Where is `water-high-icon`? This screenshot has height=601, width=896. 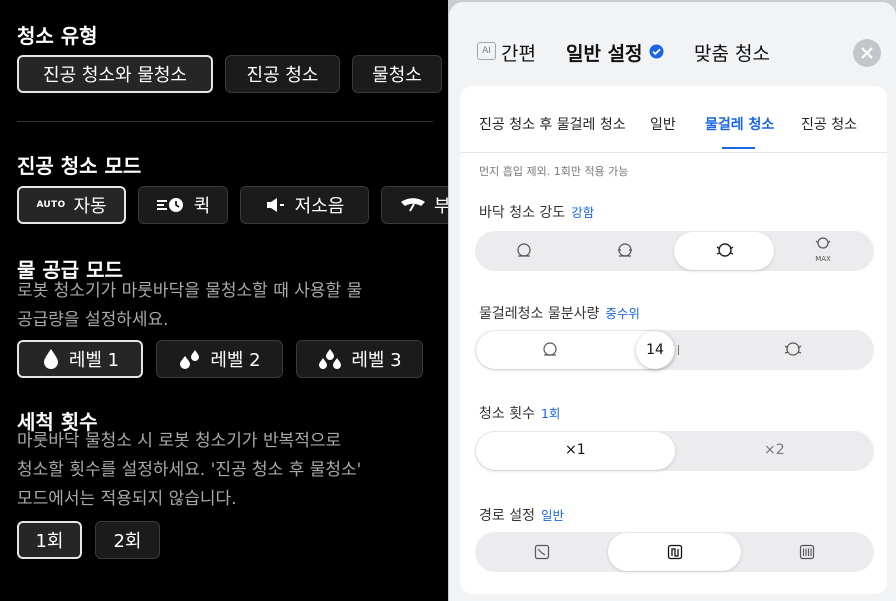 water-high-icon is located at coordinates (793, 351).